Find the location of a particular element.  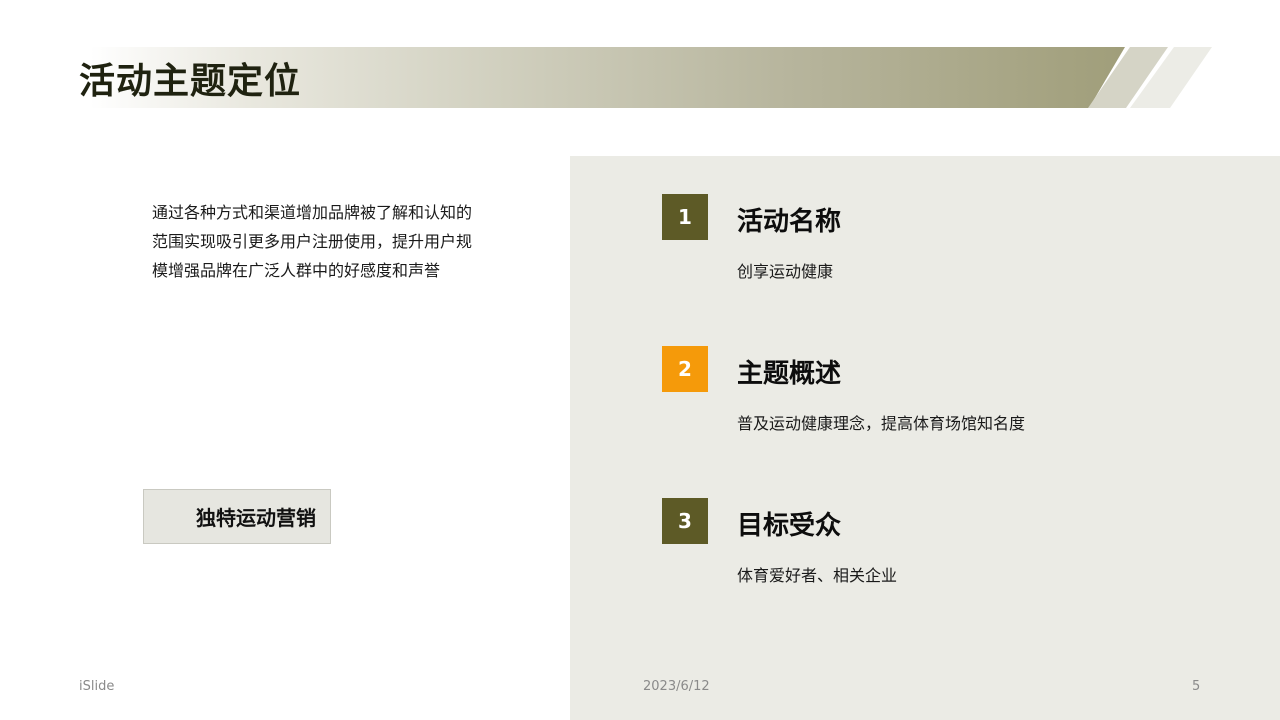

footer-page-number: 5 is located at coordinates (1196, 686).